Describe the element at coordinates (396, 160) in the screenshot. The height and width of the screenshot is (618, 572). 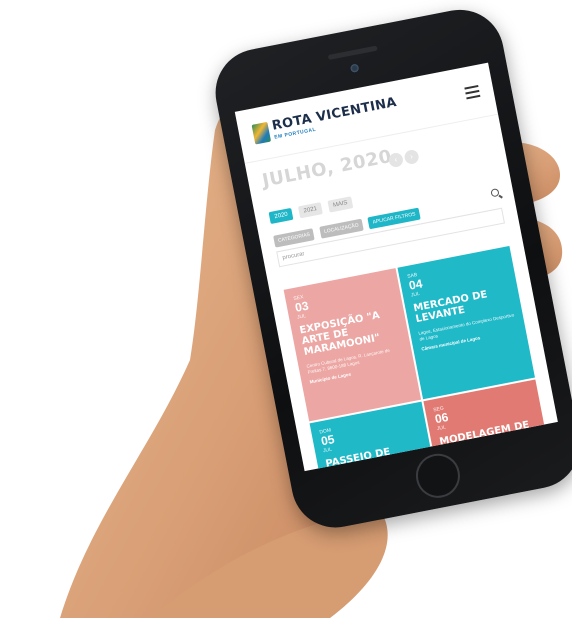
I see `chevron-left-icon: ‹` at that location.